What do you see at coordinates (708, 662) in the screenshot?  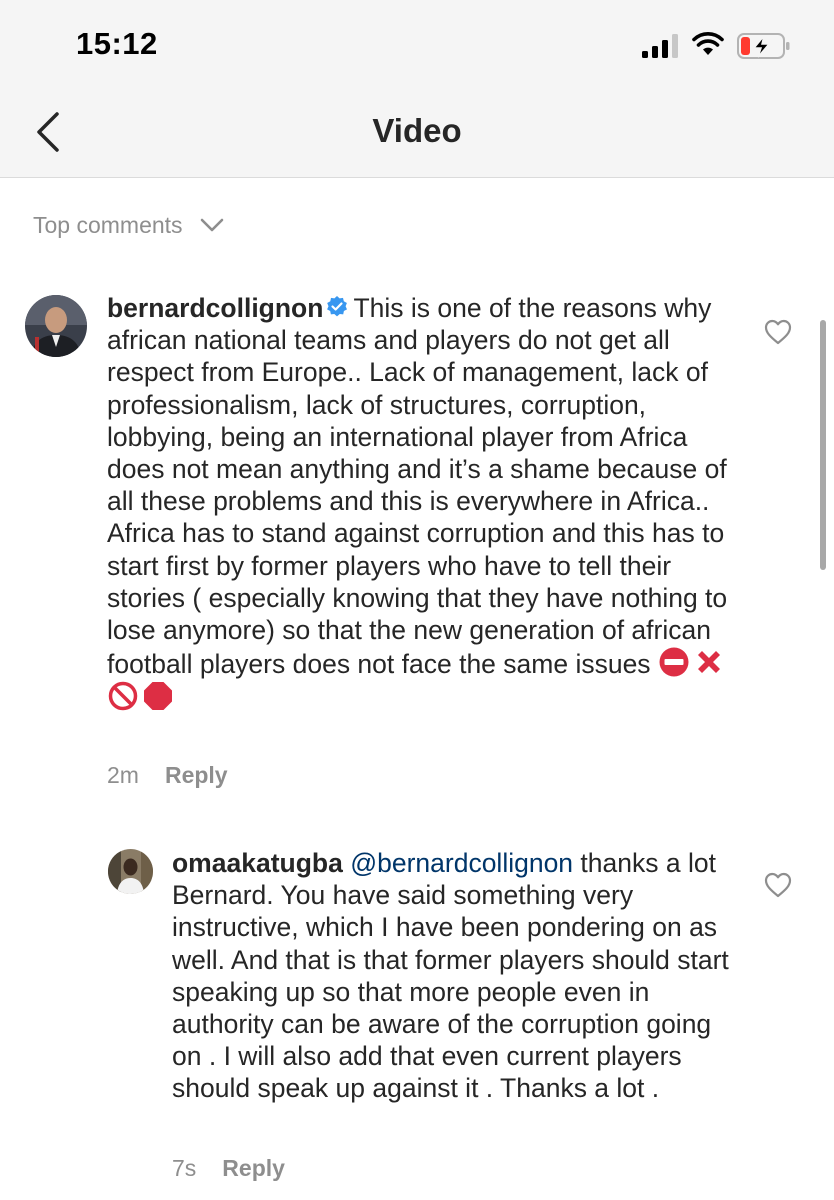 I see `cross-mark-emoji-icon` at bounding box center [708, 662].